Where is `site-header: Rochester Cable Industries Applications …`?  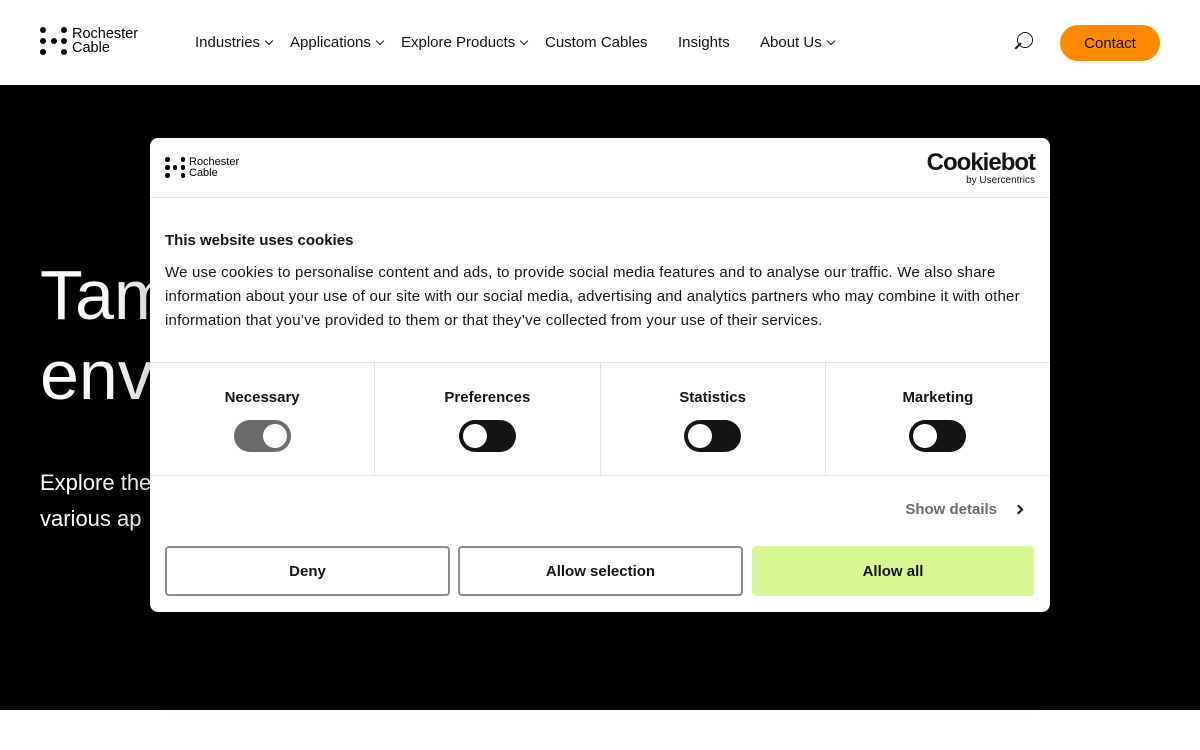
site-header: Rochester Cable Industries Applications … is located at coordinates (600, 42).